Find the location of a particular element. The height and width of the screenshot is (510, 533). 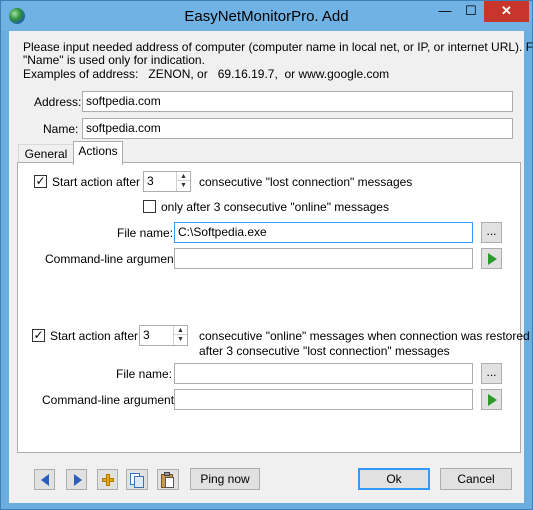

intro-line-2: "Name" is used only for indication. is located at coordinates (114, 60).